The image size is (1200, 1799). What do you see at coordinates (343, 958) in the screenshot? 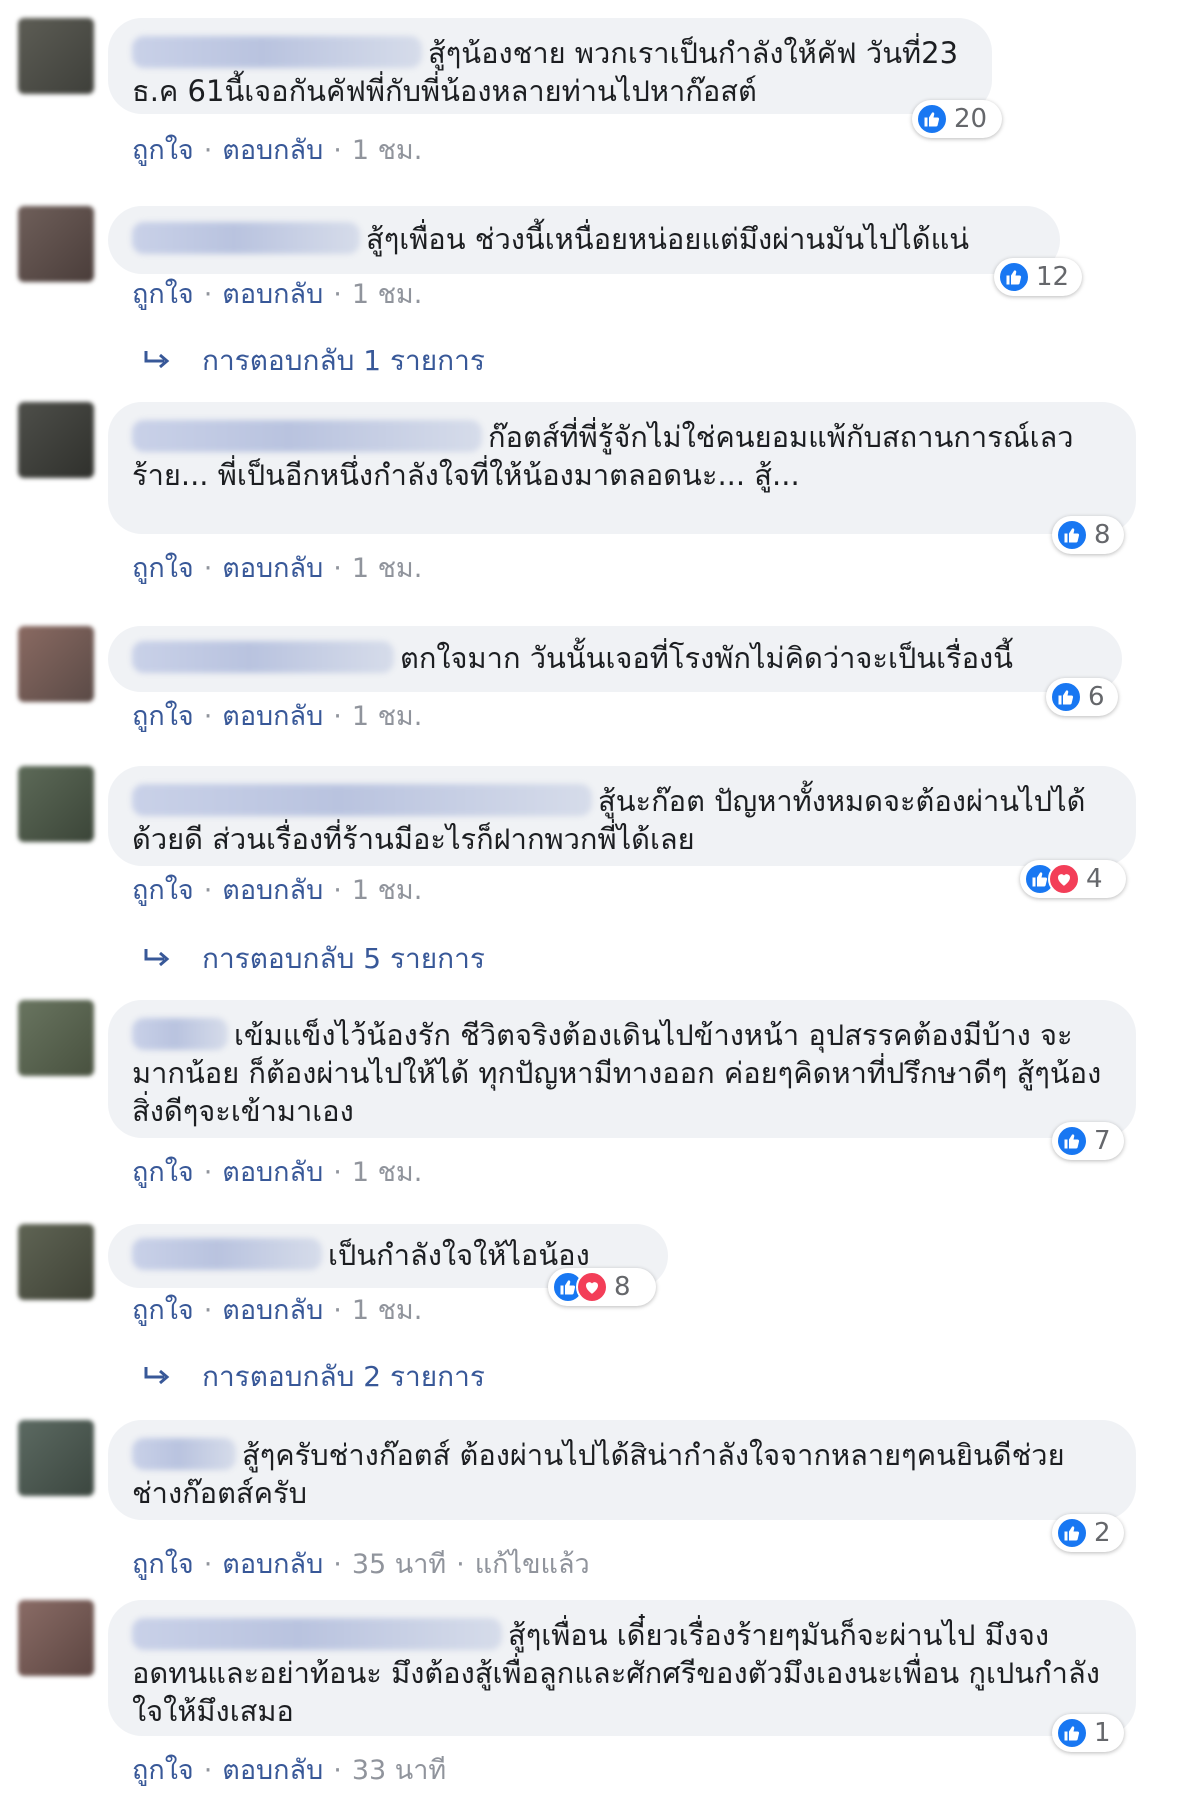
I see `view-replies-label: การตอบกลับ 5 รายการ` at bounding box center [343, 958].